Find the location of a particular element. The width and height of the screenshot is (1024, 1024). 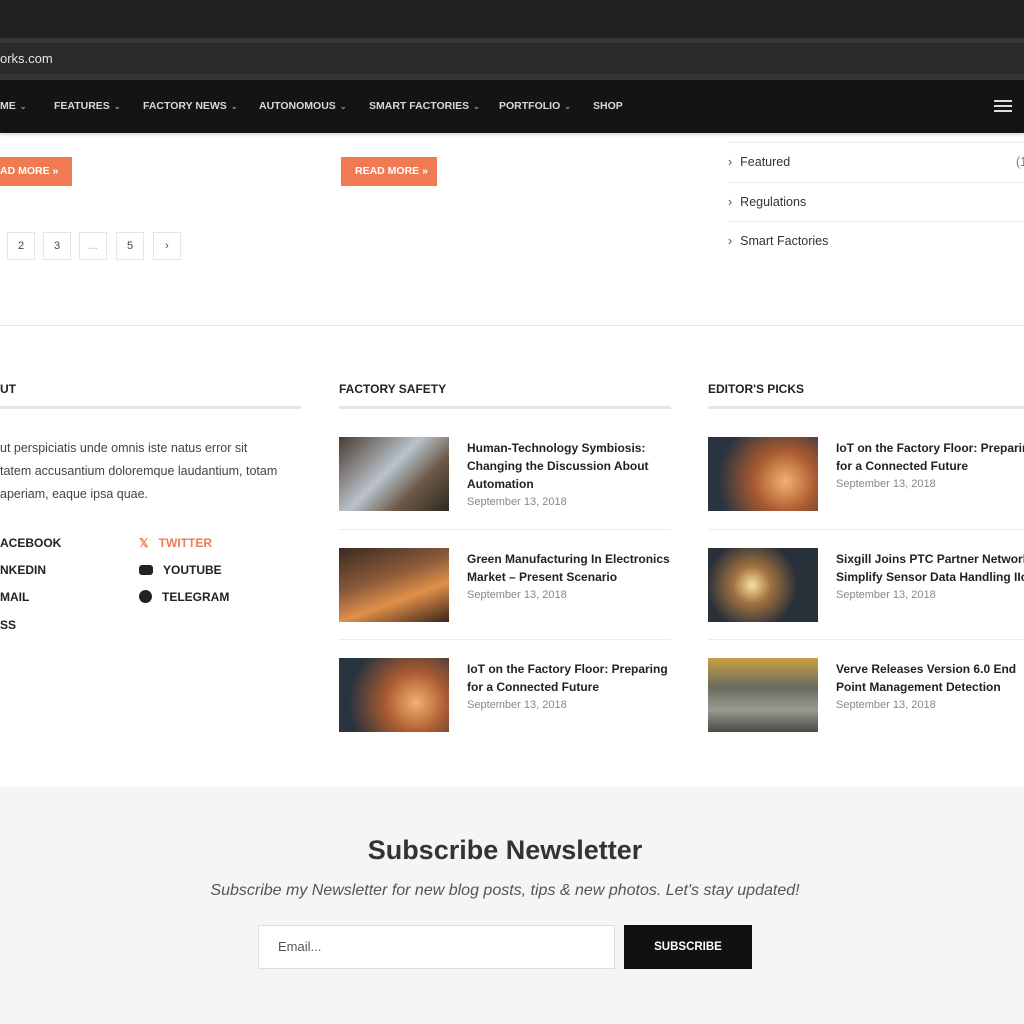

nav-home: ME ⌄ is located at coordinates (13, 106).